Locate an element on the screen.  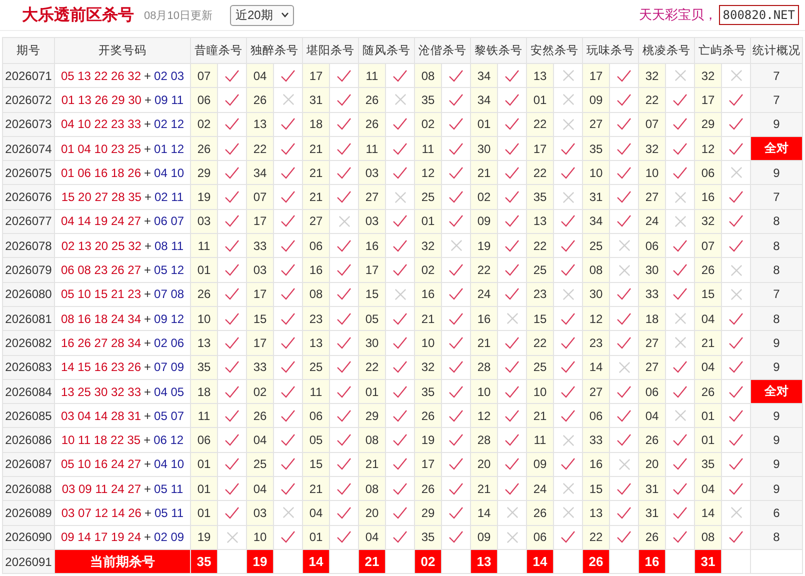
kill-number: 20 is located at coordinates (652, 465).